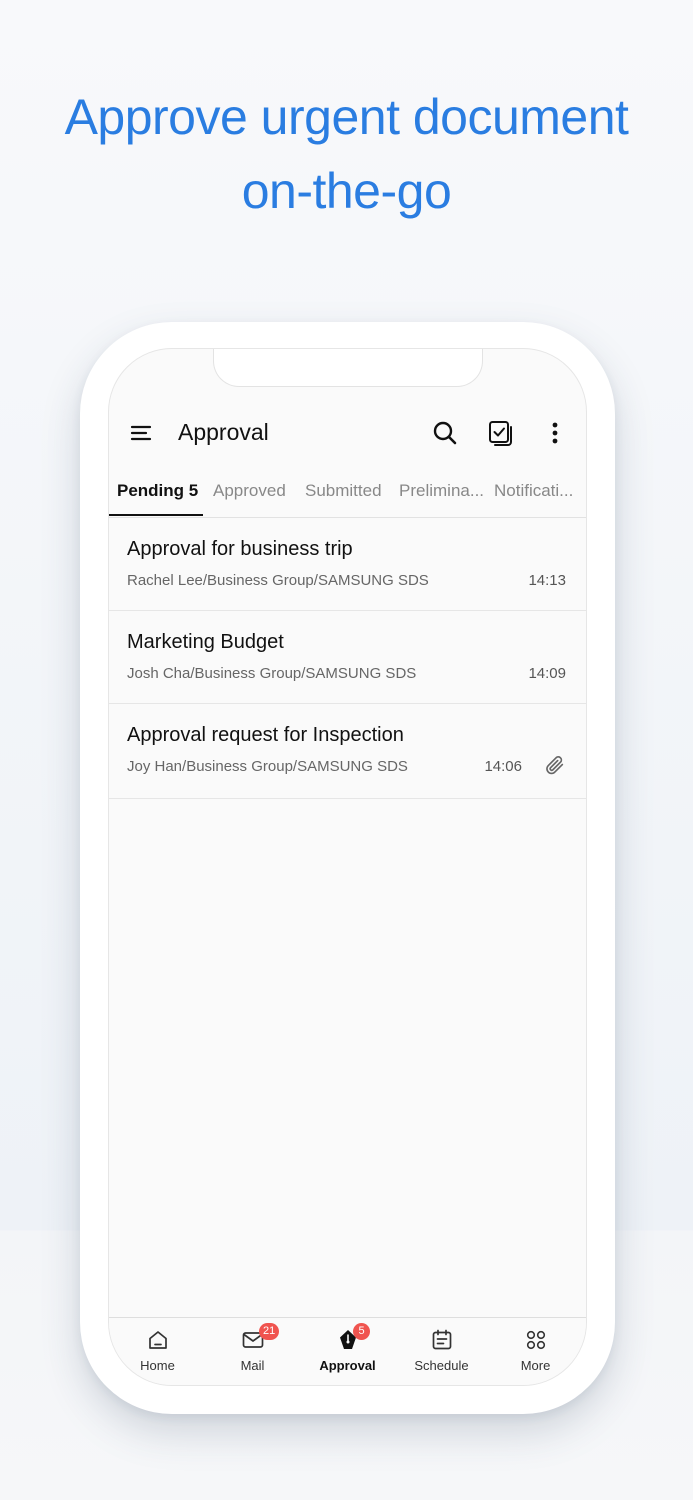 This screenshot has width=693, height=1500. What do you see at coordinates (269, 1331) in the screenshot?
I see `mail-badge: 21` at bounding box center [269, 1331].